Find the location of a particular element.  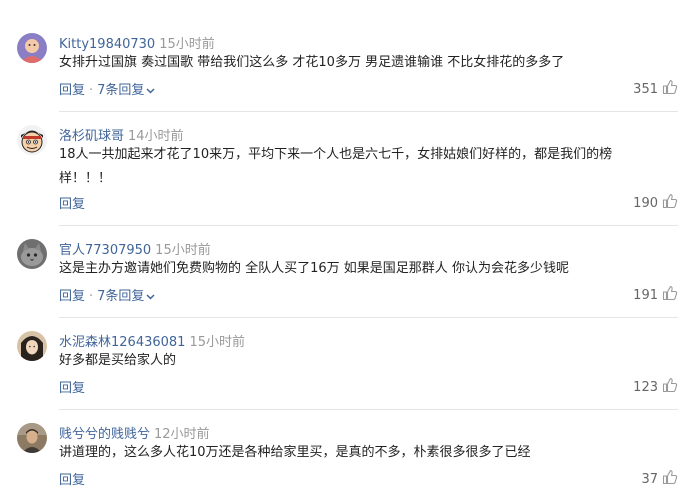

timestamp: 14小时前 is located at coordinates (156, 136).